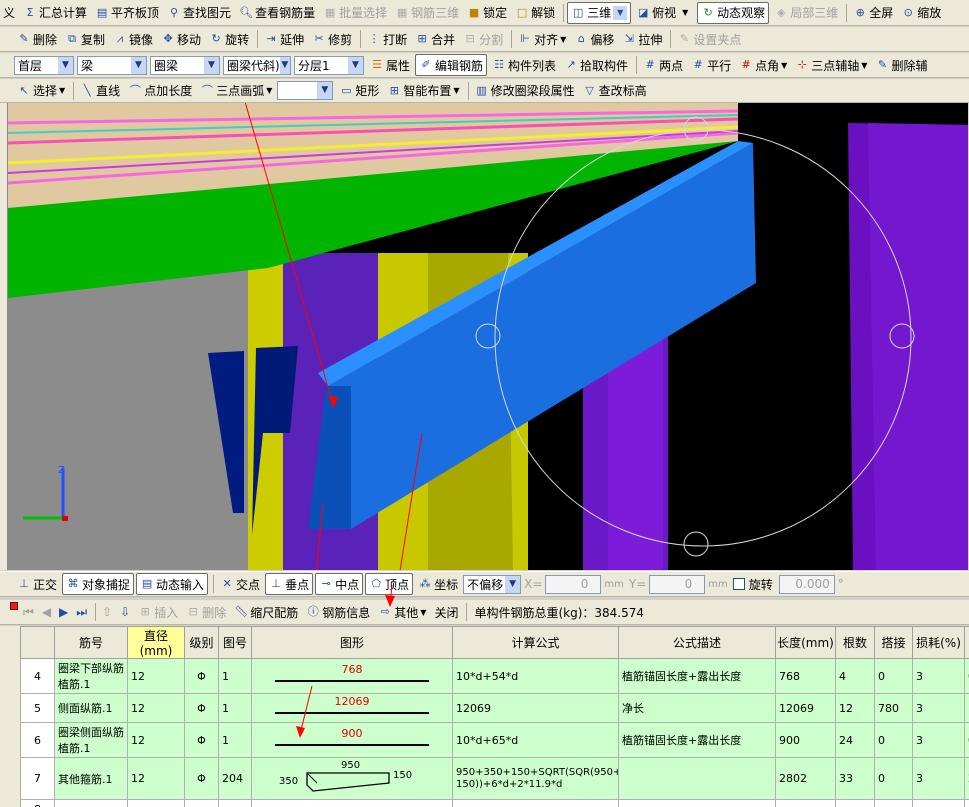 The image size is (969, 807). What do you see at coordinates (63, 612) in the screenshot?
I see `next-record-button: ▶` at bounding box center [63, 612].